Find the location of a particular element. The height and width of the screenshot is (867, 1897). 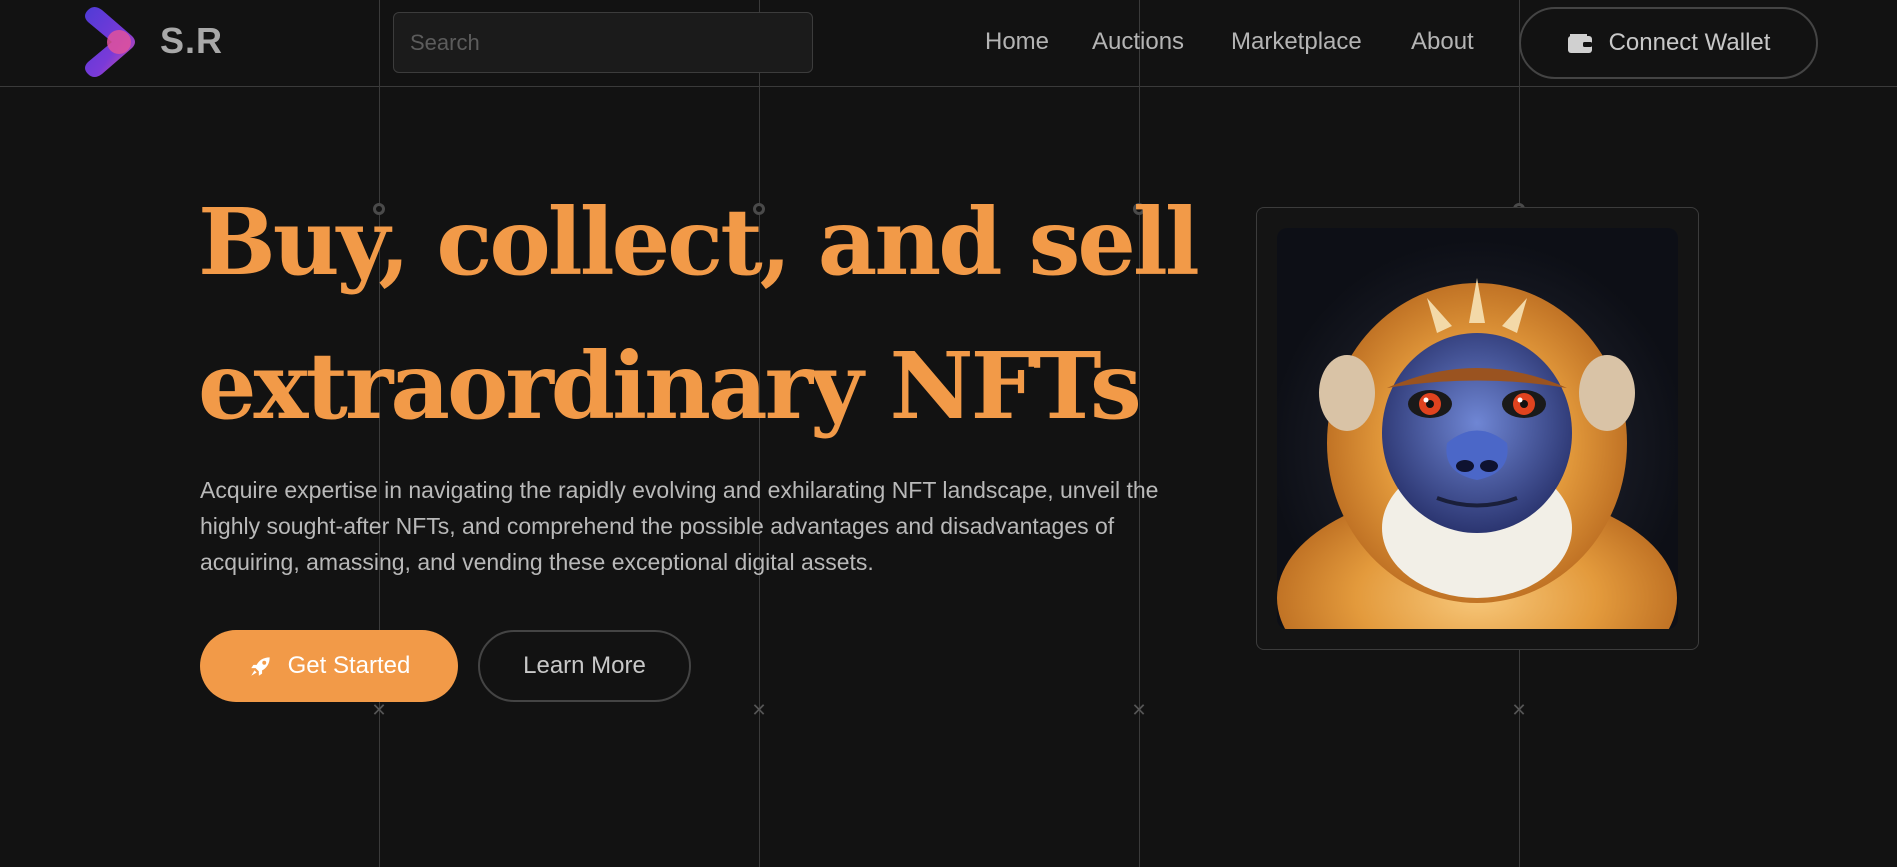

hero-title-line: extraordinary NFTs is located at coordinates (670, 386).